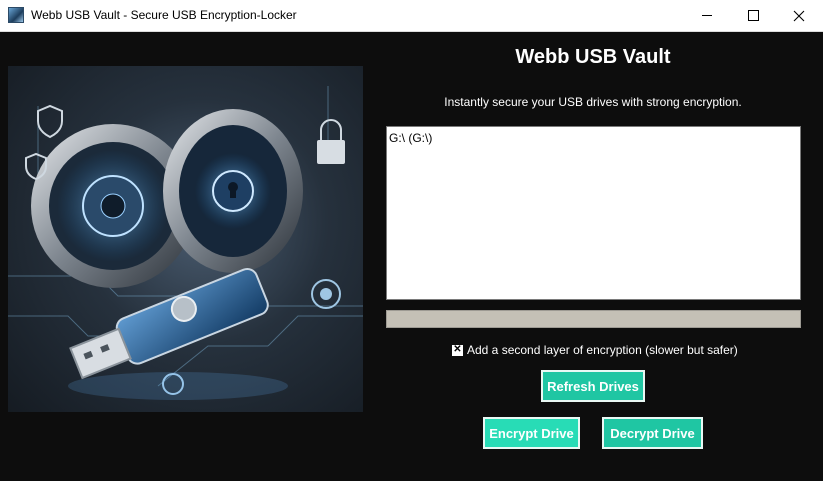  I want to click on minimize-button, so click(707, 15).